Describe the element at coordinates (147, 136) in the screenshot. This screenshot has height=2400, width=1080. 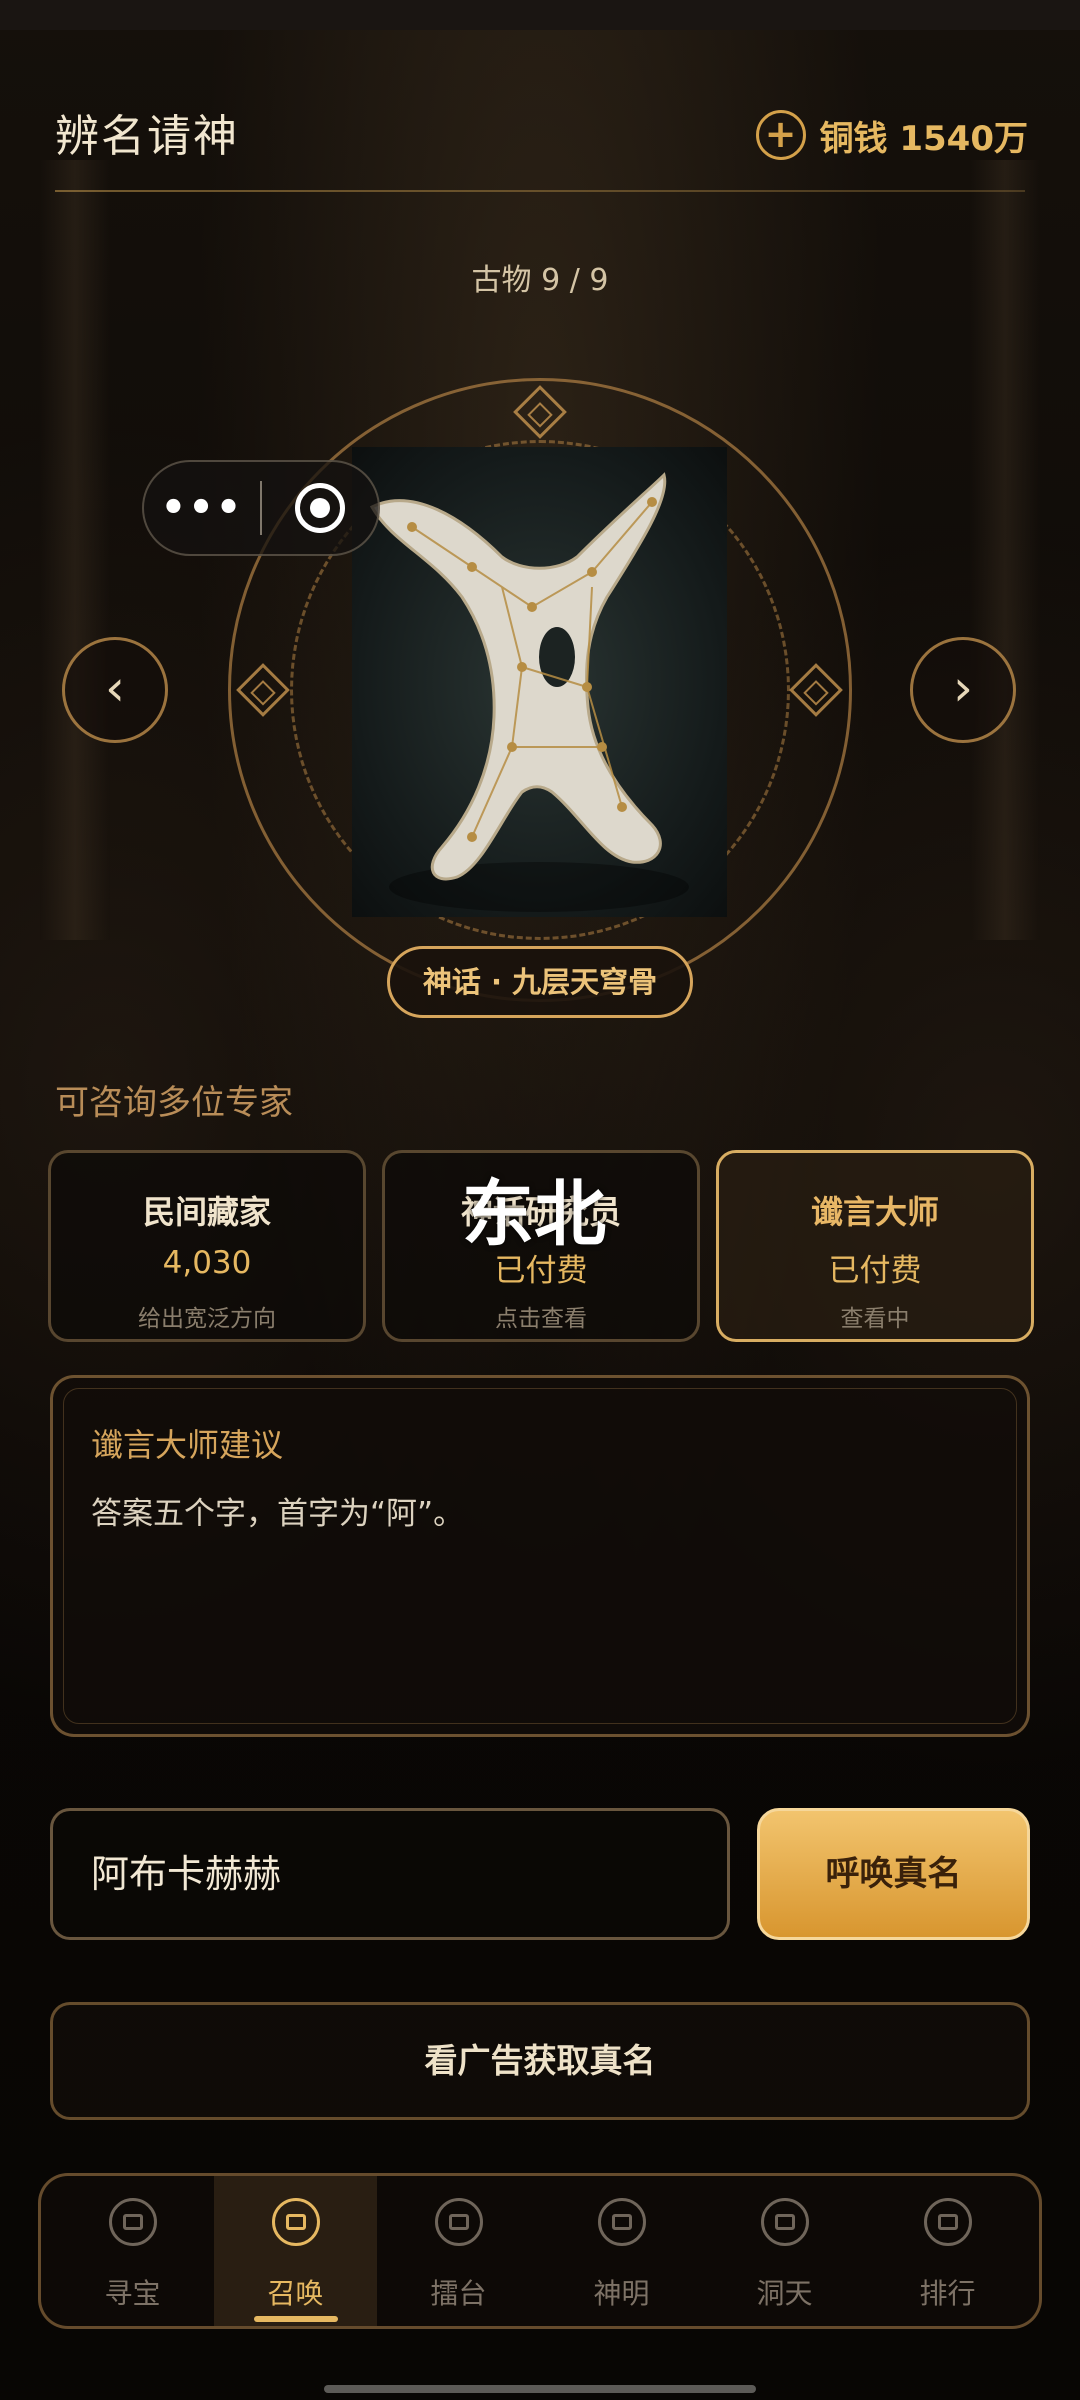
I see `page-title: 辨名请神` at that location.